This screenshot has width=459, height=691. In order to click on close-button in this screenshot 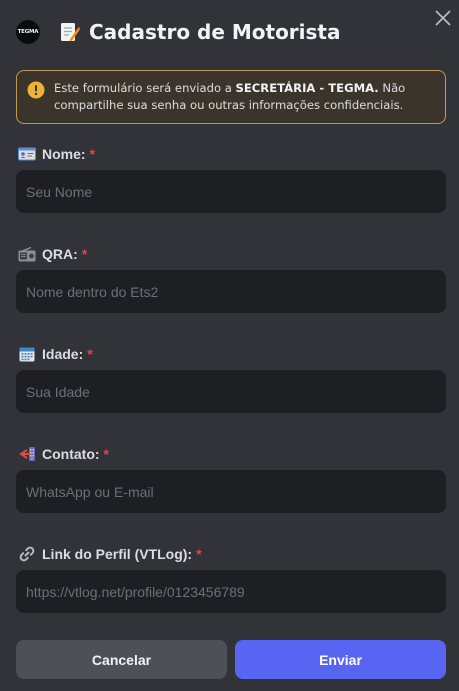, I will do `click(443, 18)`.